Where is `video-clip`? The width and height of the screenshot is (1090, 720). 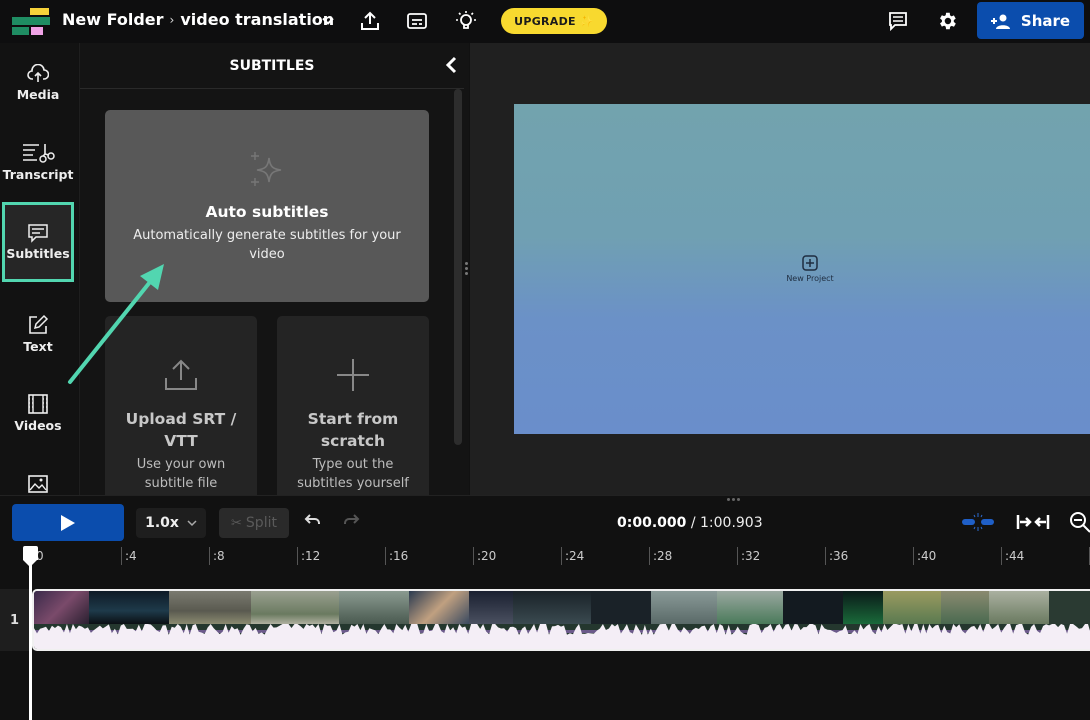
video-clip is located at coordinates (561, 620).